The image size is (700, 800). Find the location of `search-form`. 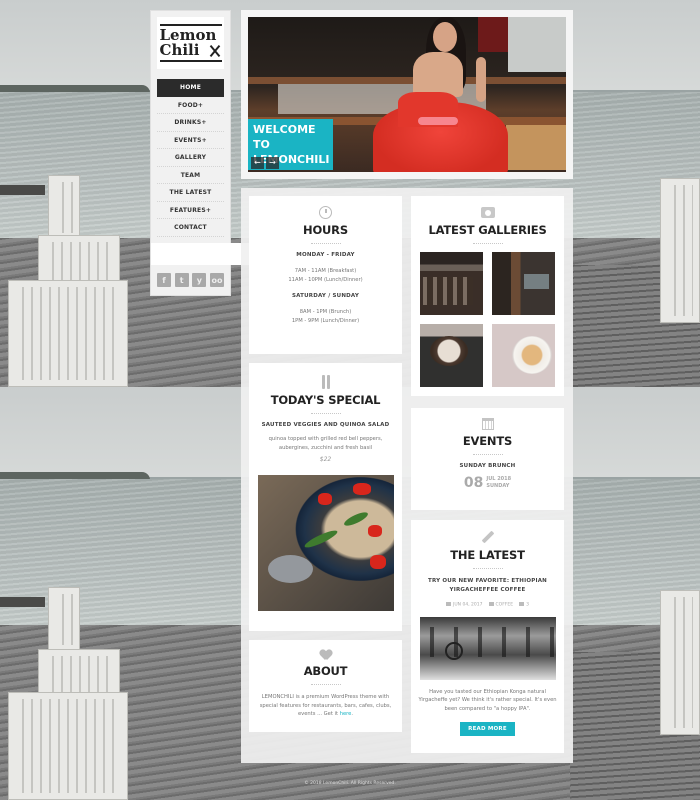

search-form is located at coordinates (206, 254).